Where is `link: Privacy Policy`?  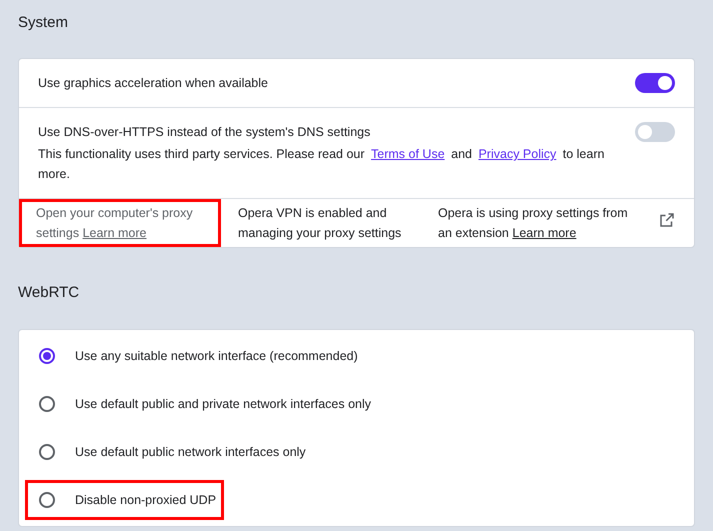 link: Privacy Policy is located at coordinates (517, 154).